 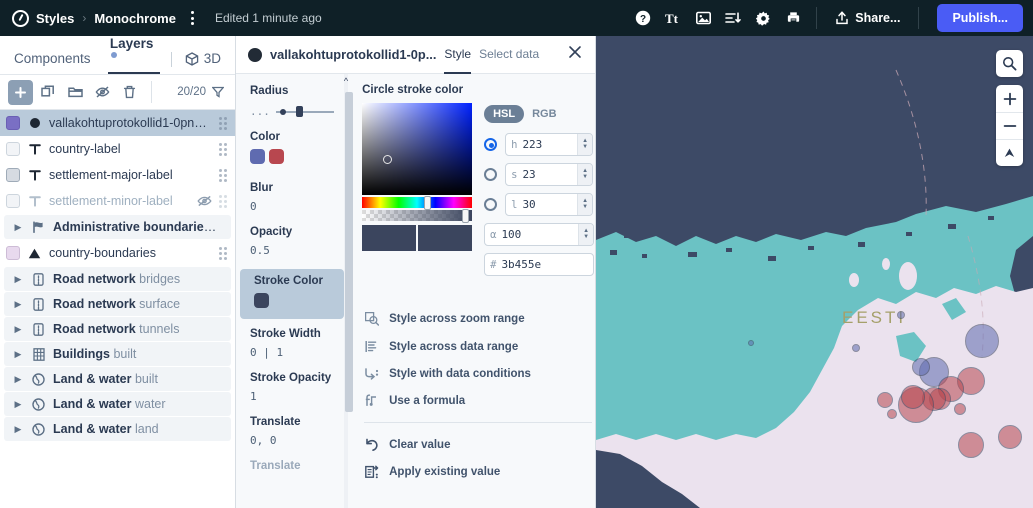 What do you see at coordinates (1009, 98) in the screenshot?
I see `map-zoom-in-button` at bounding box center [1009, 98].